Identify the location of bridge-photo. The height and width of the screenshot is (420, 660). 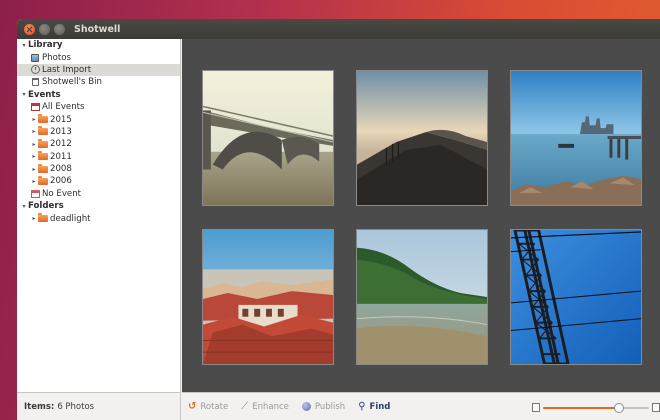
(268, 138).